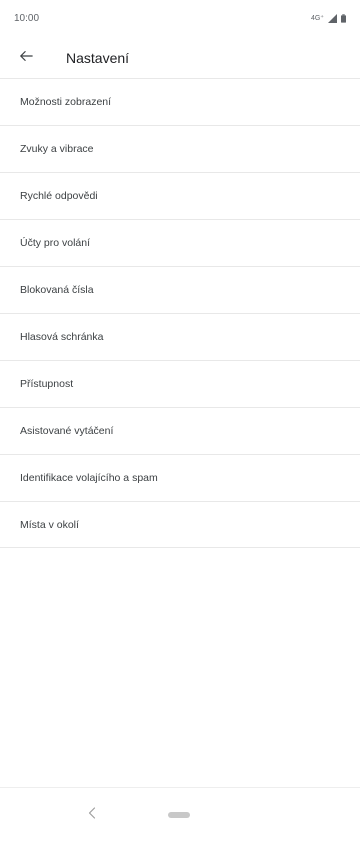 The image size is (360, 843). I want to click on settings-item-label: Rychlé odpovědi, so click(59, 196).